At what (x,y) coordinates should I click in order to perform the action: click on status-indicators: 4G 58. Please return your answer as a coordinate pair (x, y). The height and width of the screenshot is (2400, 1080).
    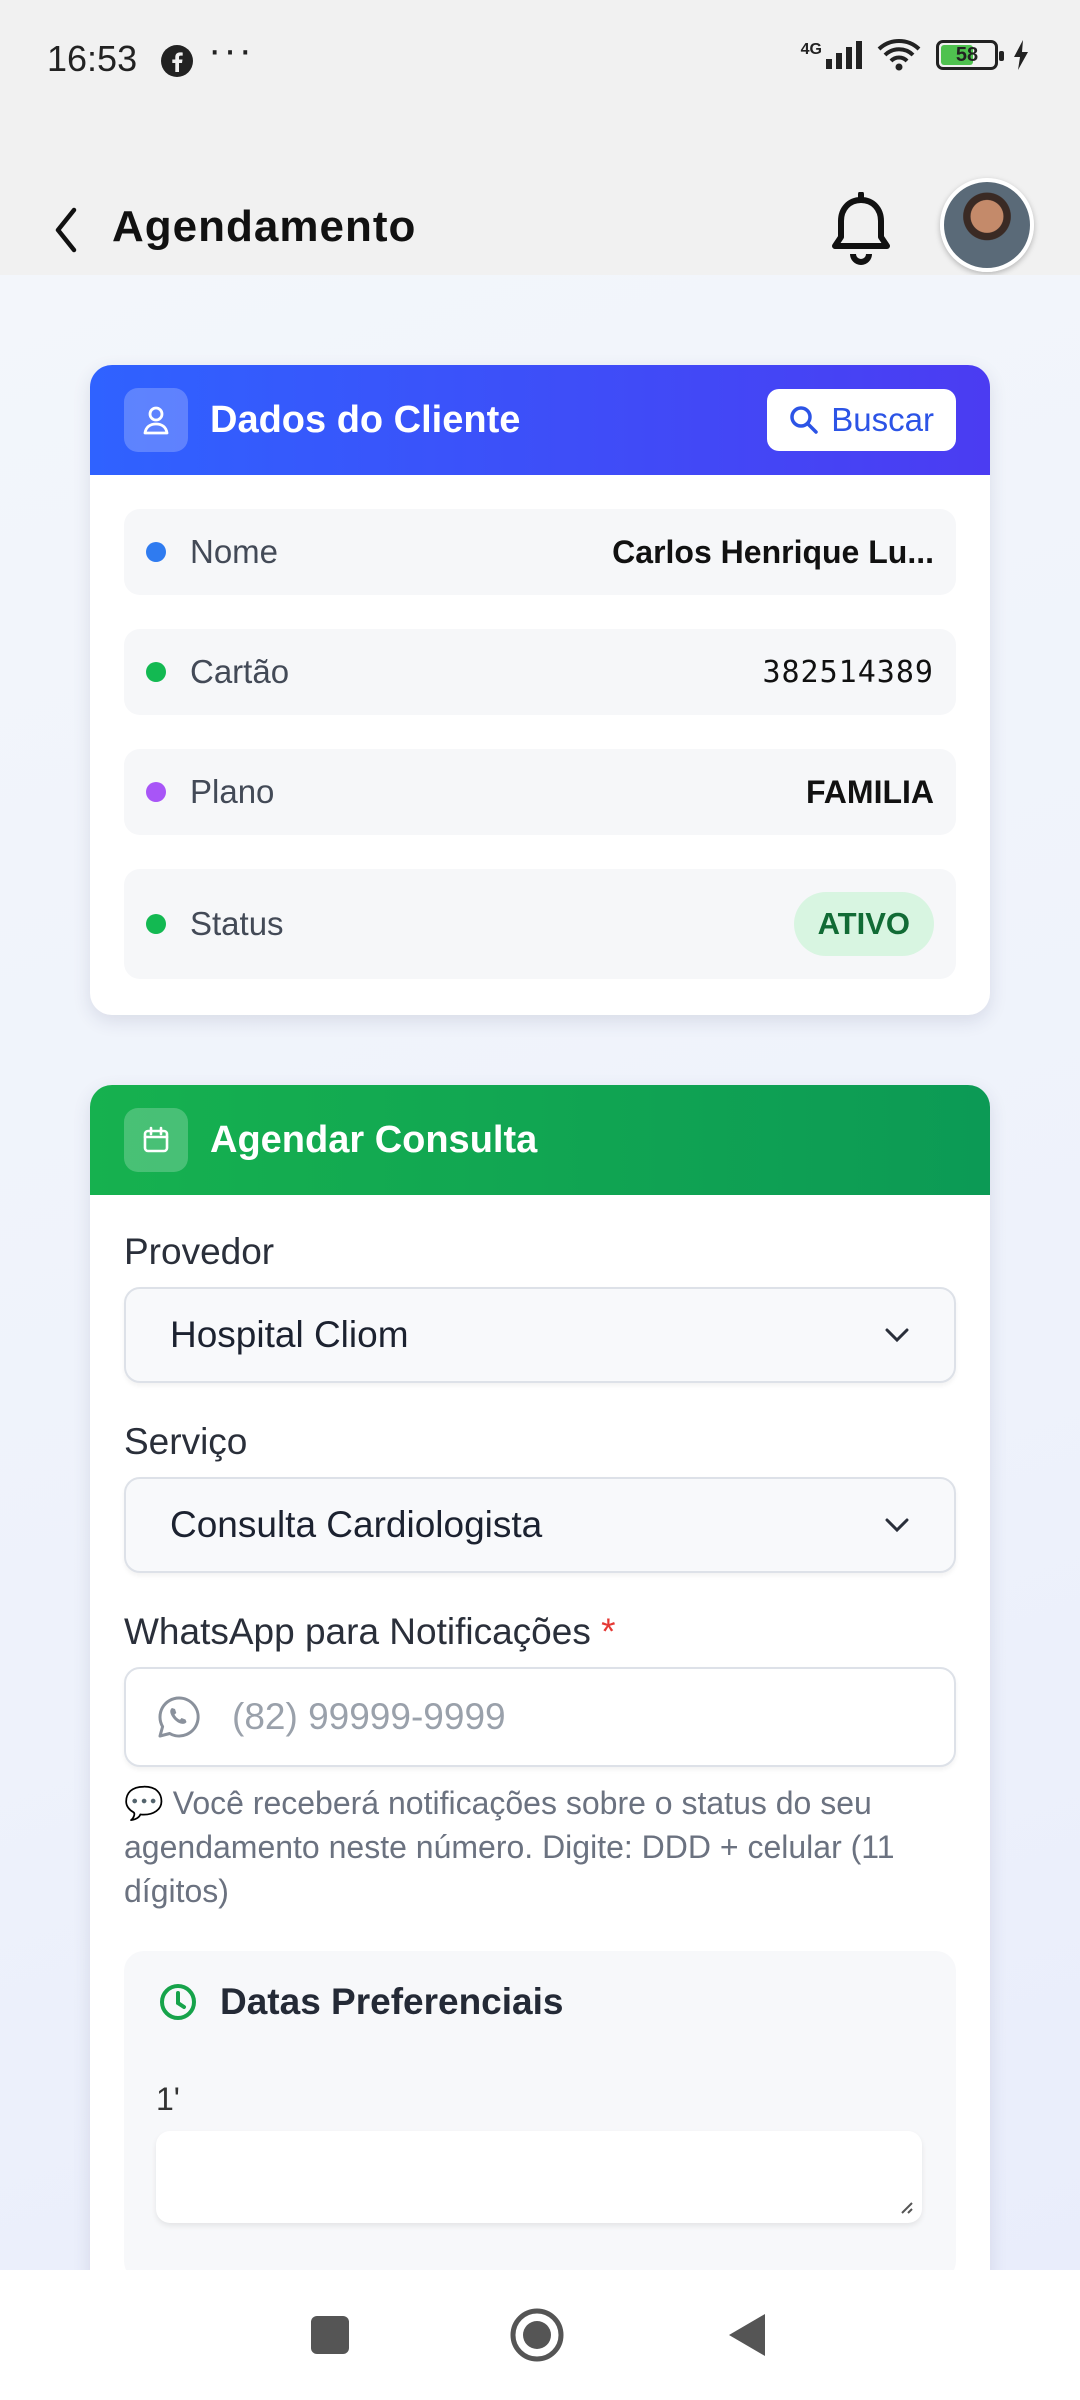
    Looking at the image, I should click on (915, 55).